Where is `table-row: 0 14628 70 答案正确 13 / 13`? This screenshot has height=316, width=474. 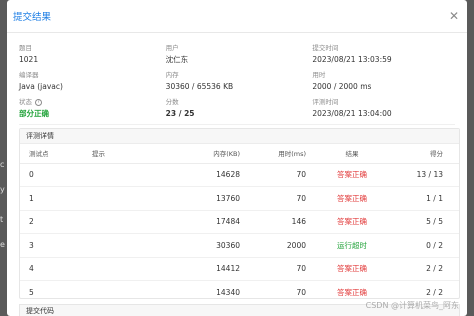
table-row: 0 14628 70 答案正确 13 / 13 is located at coordinates (239, 175).